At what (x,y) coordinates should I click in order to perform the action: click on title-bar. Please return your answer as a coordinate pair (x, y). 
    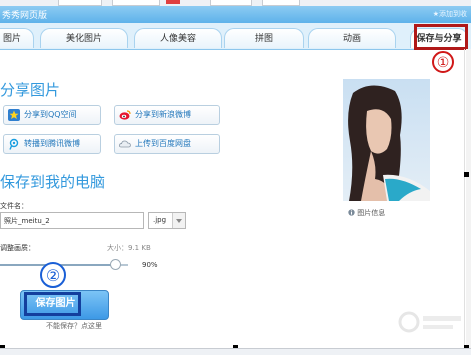
    Looking at the image, I should click on (235, 14).